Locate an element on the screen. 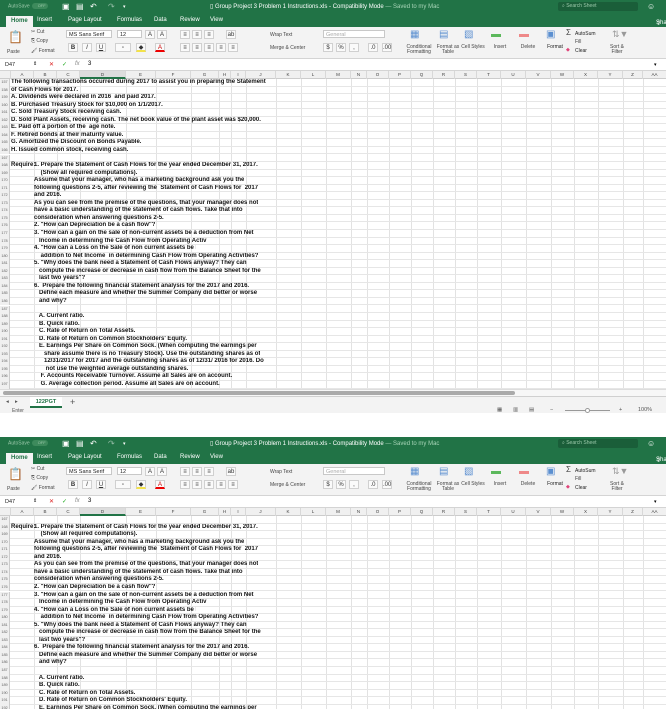 This screenshot has width=666, height=709. save-icon: ▤ is located at coordinates (80, 6).